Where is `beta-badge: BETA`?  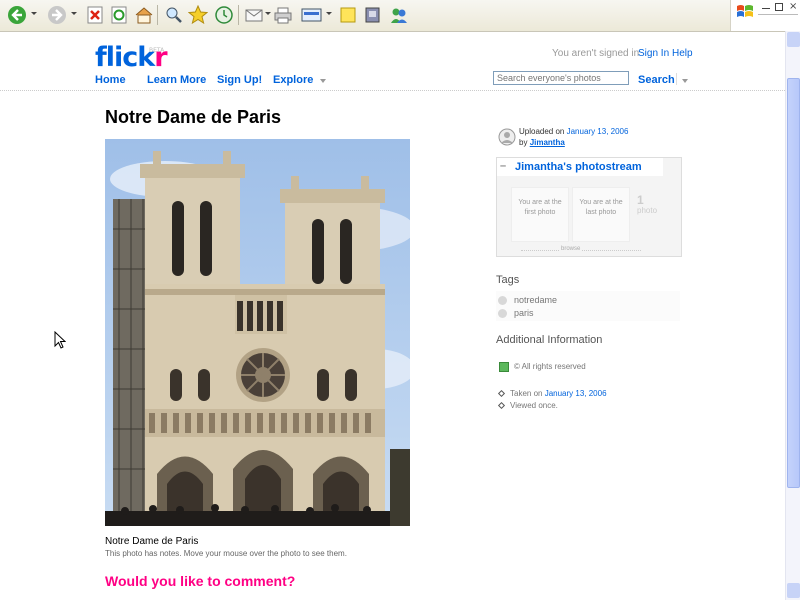
beta-badge: BETA is located at coordinates (157, 50).